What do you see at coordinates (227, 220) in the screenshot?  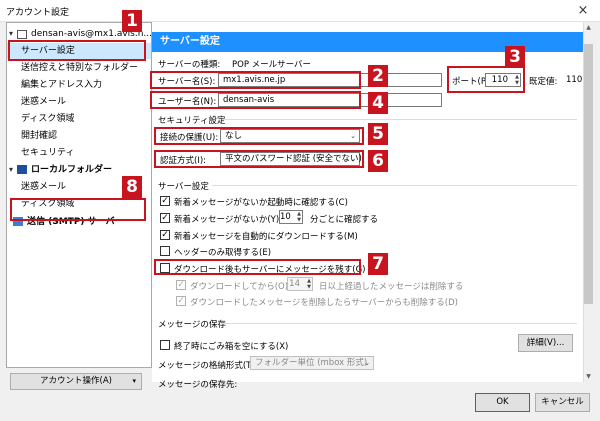 I see `check-every-label: 新着メッセージがないか(Y)` at bounding box center [227, 220].